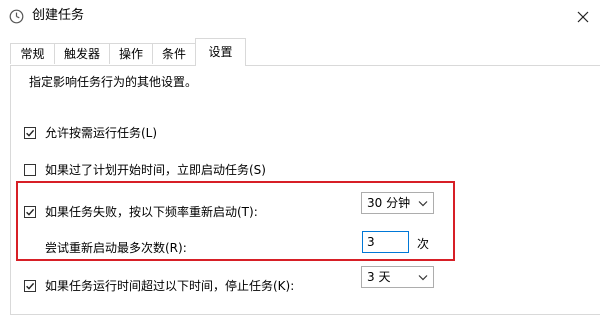 This screenshot has height=315, width=600. I want to click on stop-duration-value: 3 天, so click(379, 277).